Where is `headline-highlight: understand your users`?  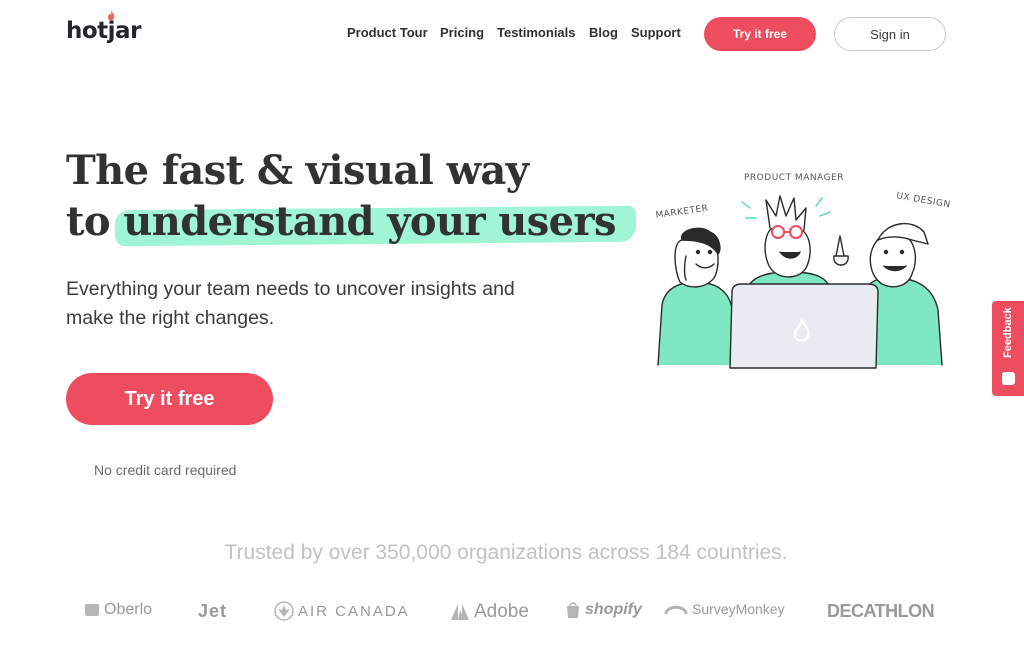
headline-highlight: understand your users is located at coordinates (376, 221).